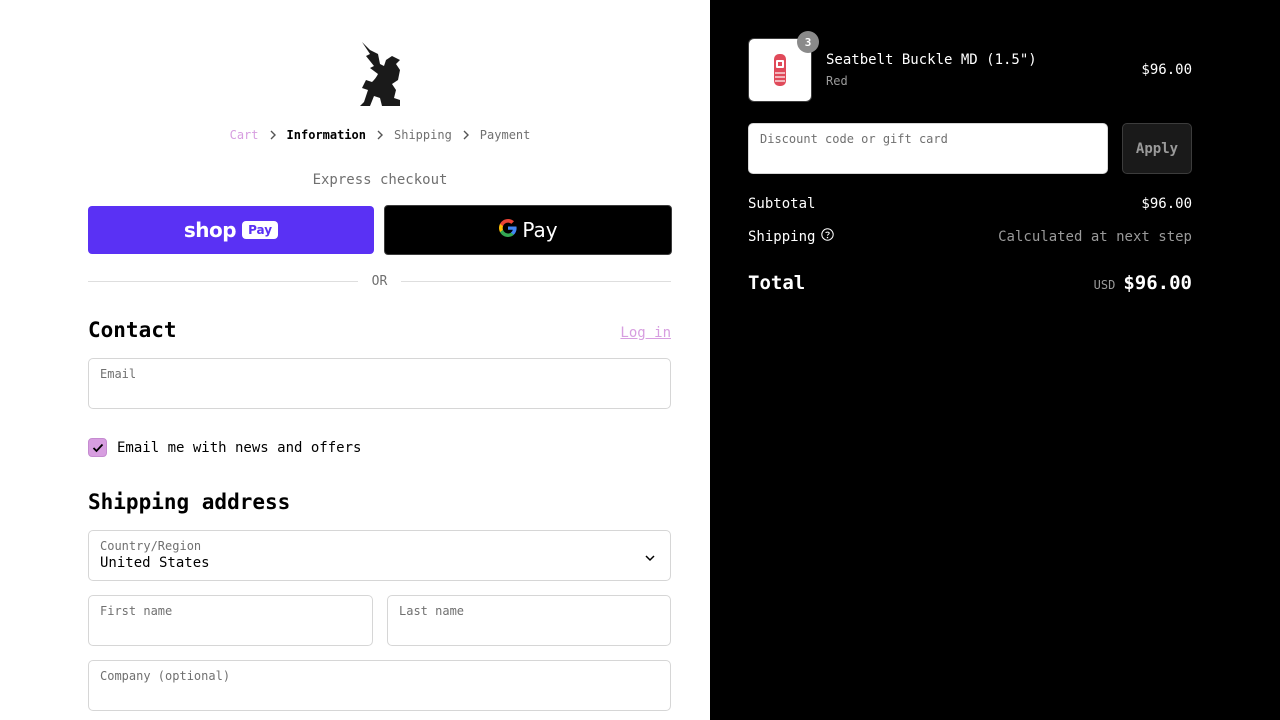  Describe the element at coordinates (529, 620) in the screenshot. I see `last-name-field: Last name` at that location.